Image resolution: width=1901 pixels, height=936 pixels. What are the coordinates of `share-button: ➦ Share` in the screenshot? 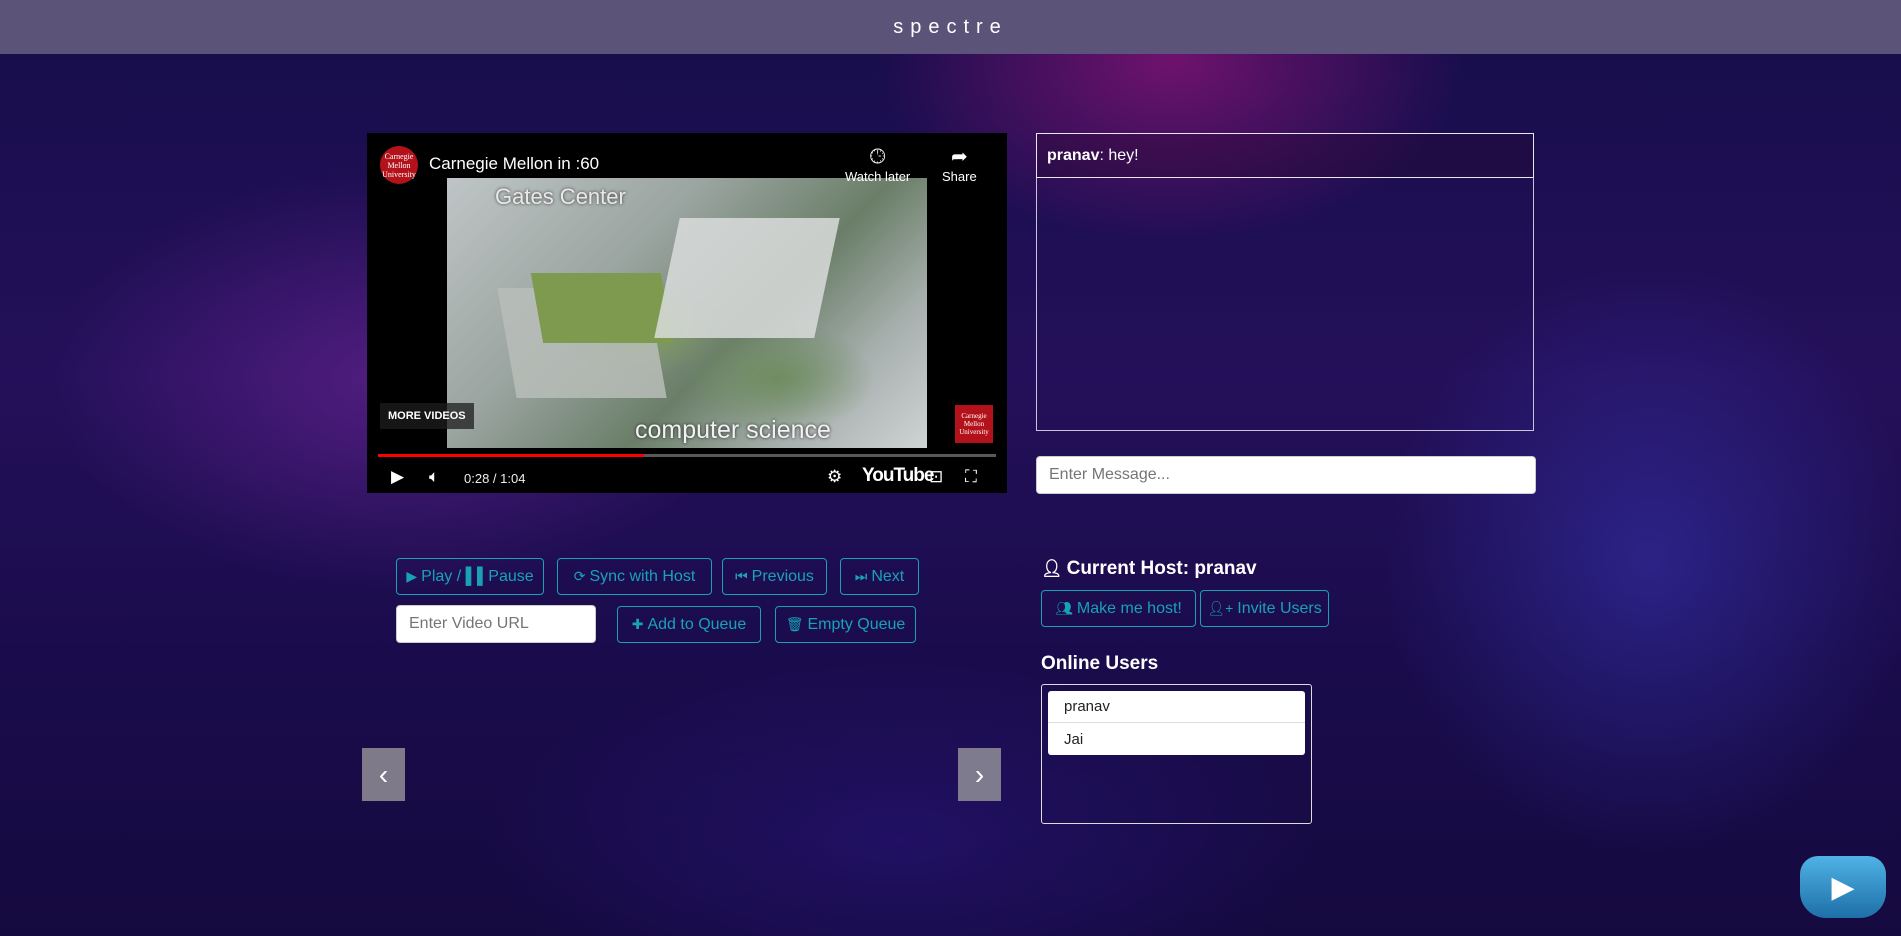 It's located at (959, 164).